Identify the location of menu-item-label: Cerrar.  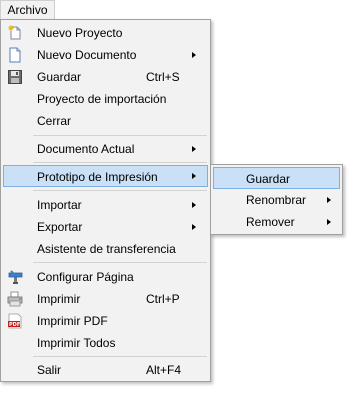
(54, 121).